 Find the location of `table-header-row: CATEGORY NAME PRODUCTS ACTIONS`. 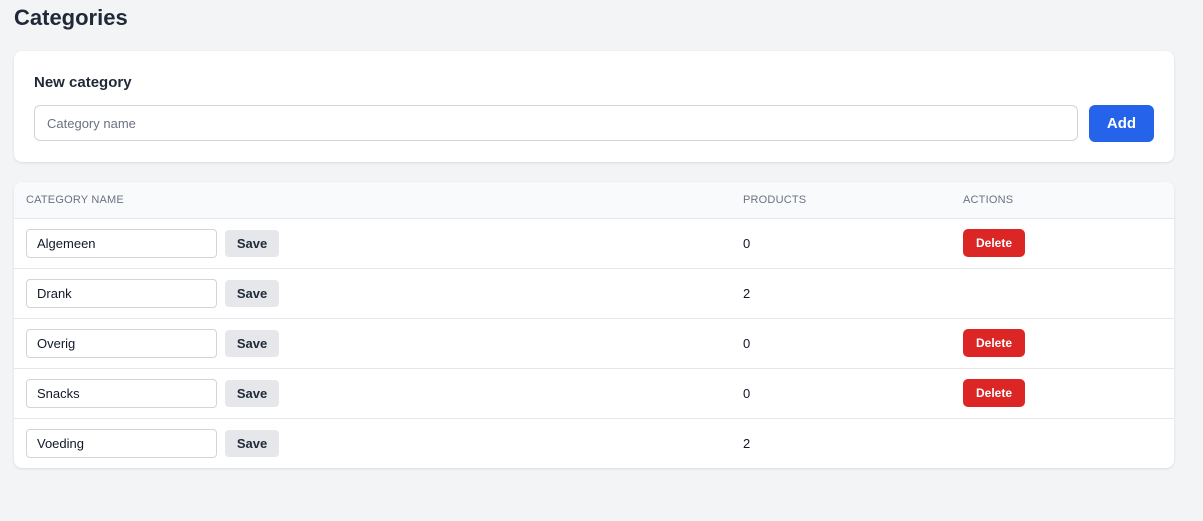

table-header-row: CATEGORY NAME PRODUCTS ACTIONS is located at coordinates (594, 200).